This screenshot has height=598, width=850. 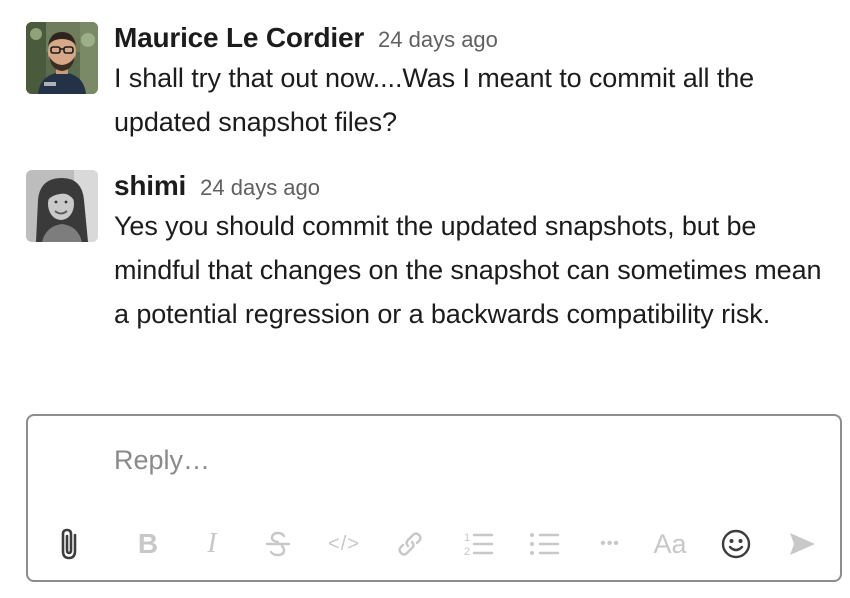 I want to click on bulleted-list-button, so click(x=544, y=544).